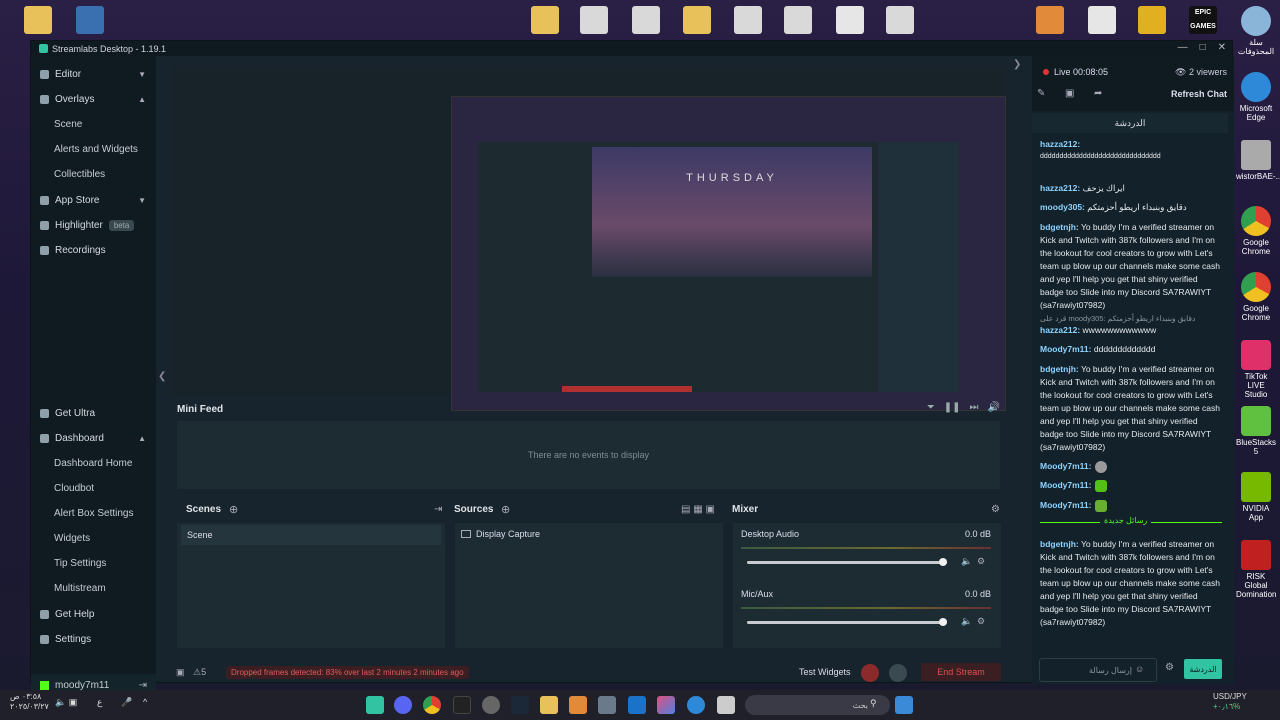 The width and height of the screenshot is (1280, 720). I want to click on terminal-taskbar-icon, so click(462, 705).